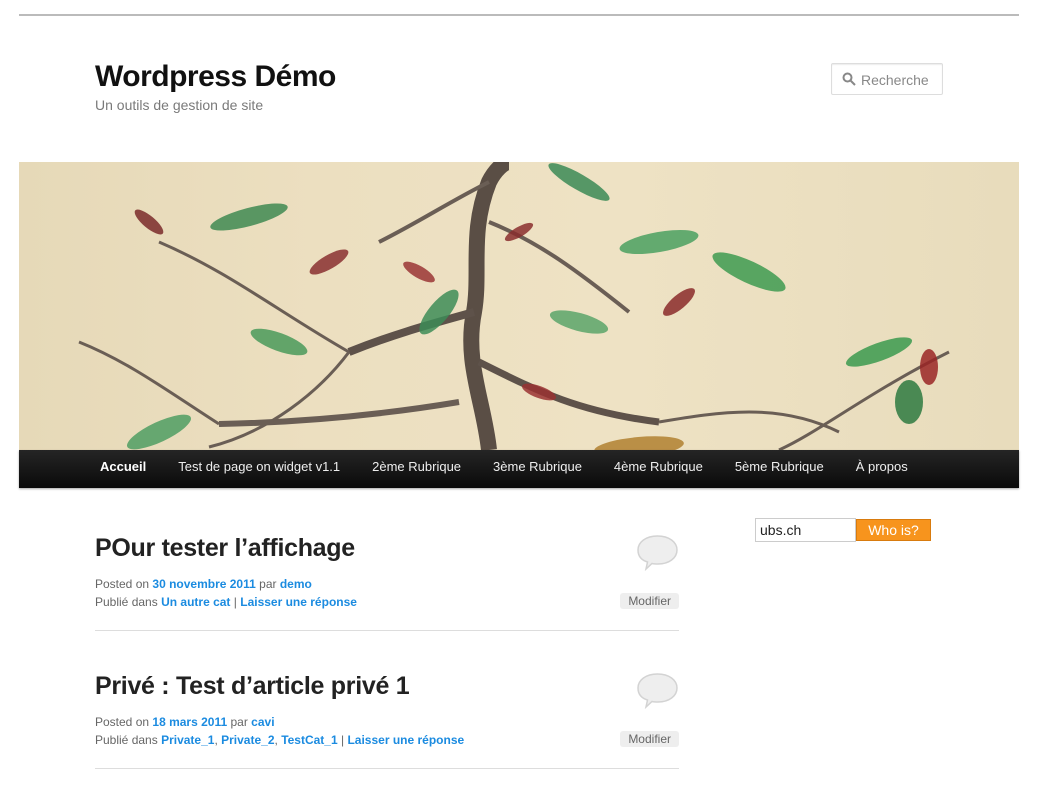  I want to click on post-author-link: cavi, so click(262, 722).